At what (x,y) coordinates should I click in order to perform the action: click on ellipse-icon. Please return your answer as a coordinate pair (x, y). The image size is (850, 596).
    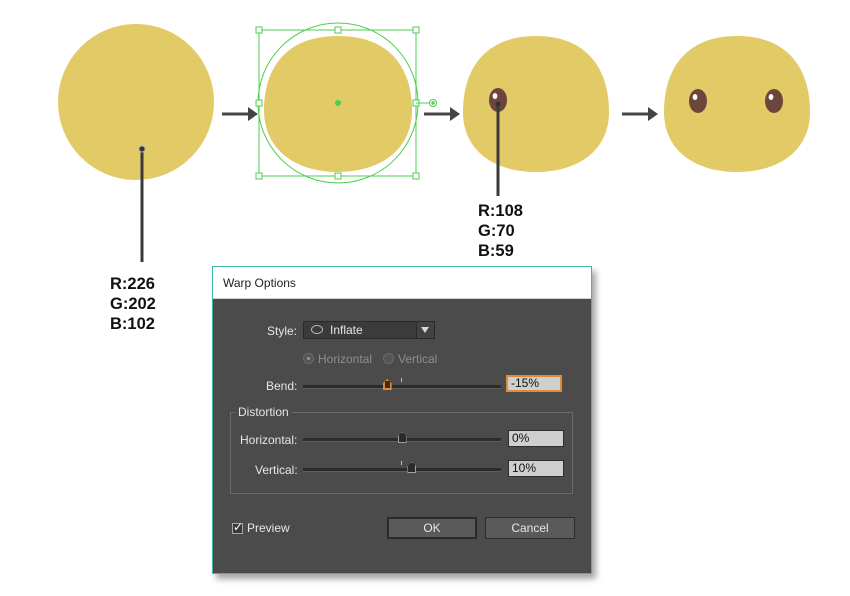
    Looking at the image, I should click on (317, 329).